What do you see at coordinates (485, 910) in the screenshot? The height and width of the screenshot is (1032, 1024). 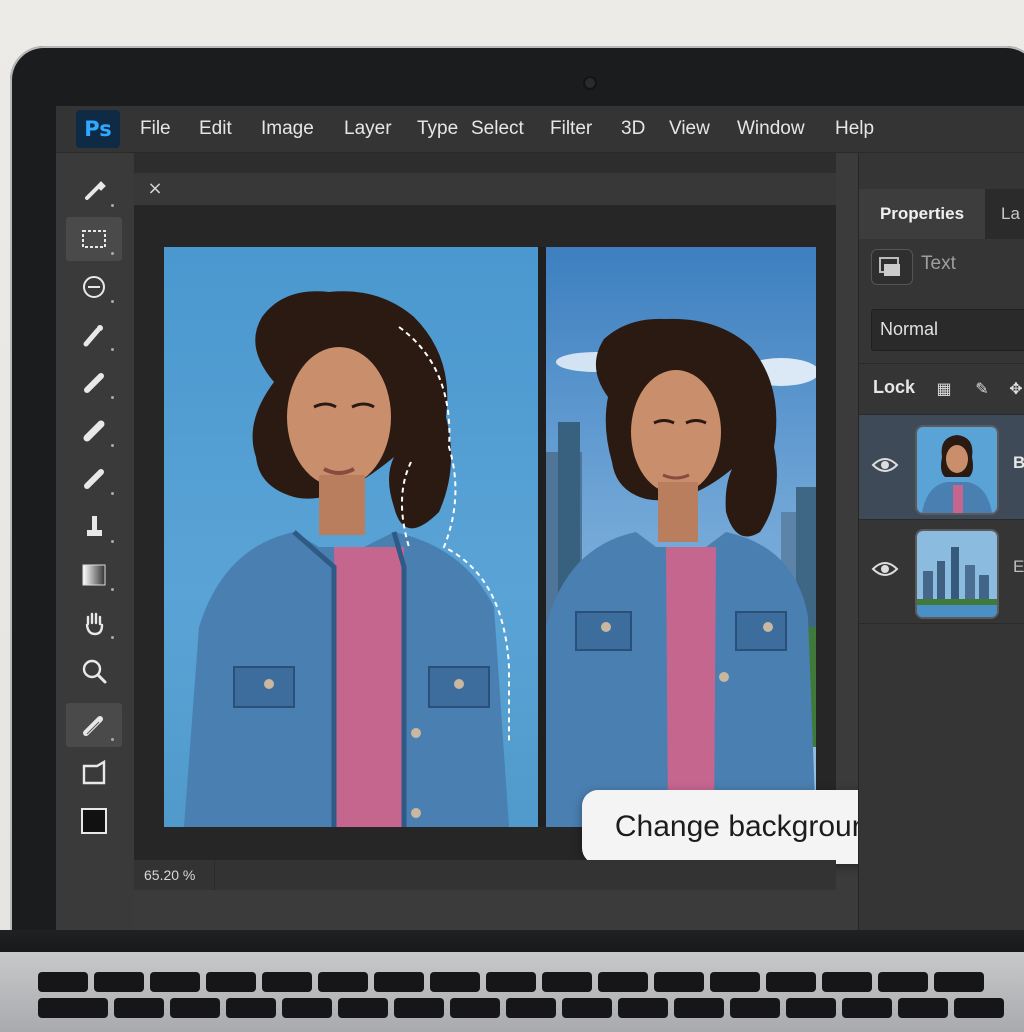 I see `document-footer` at bounding box center [485, 910].